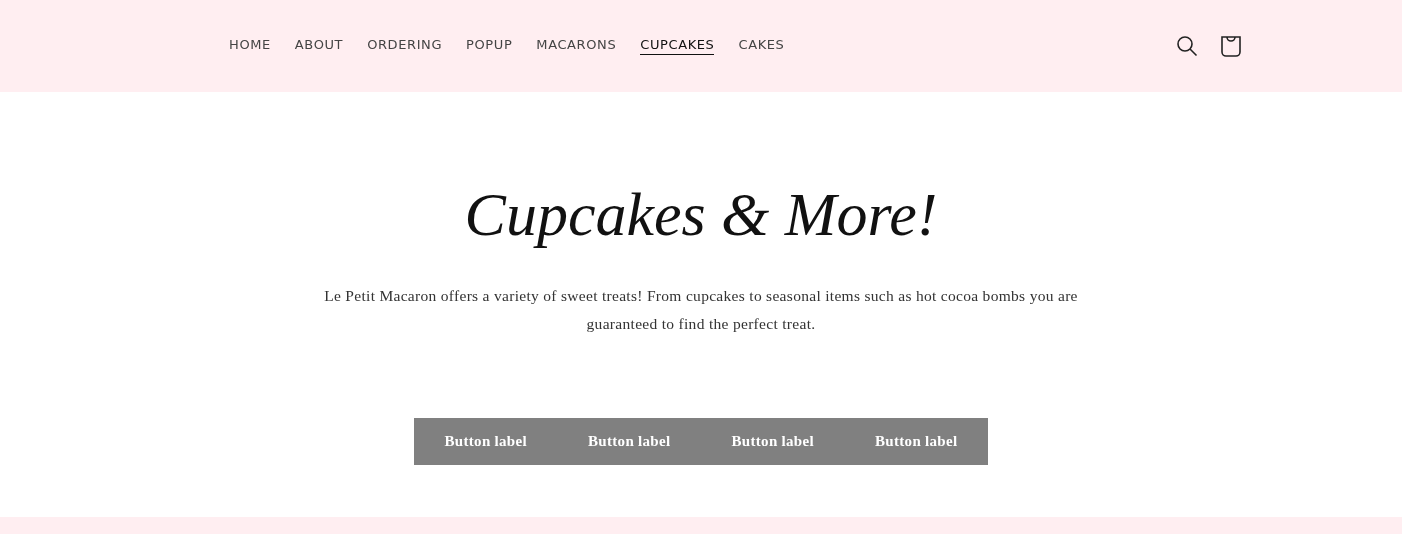  Describe the element at coordinates (1187, 46) in the screenshot. I see `search-icon` at that location.